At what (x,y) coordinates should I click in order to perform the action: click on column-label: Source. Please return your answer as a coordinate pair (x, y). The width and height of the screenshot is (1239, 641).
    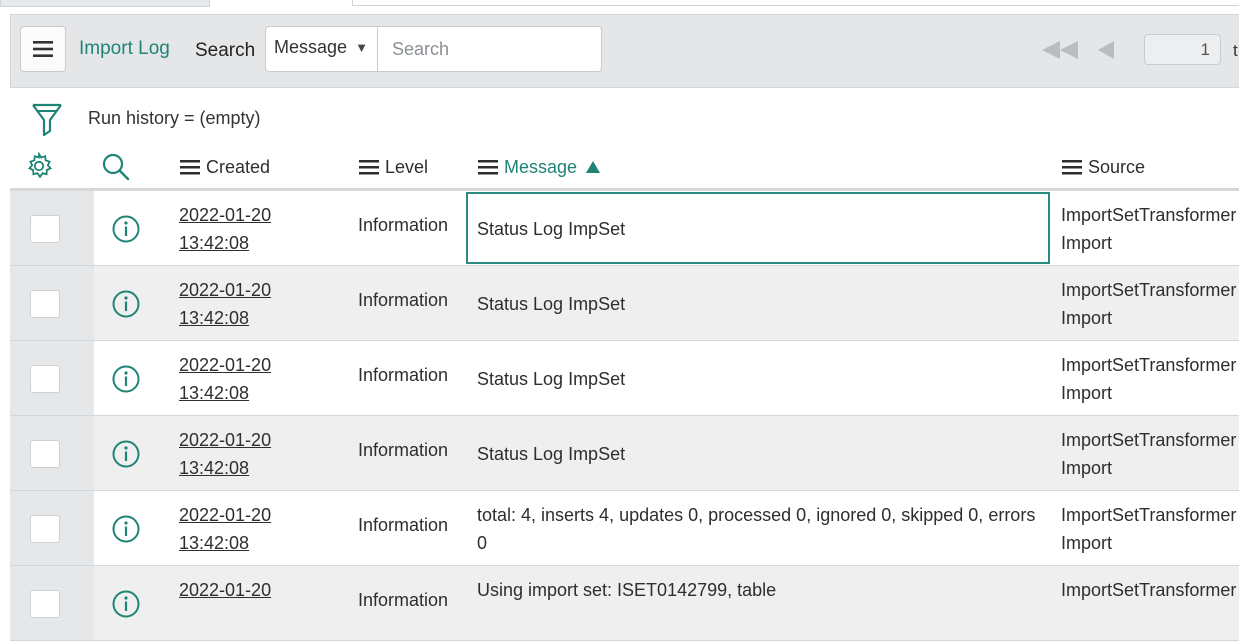
    Looking at the image, I should click on (1117, 166).